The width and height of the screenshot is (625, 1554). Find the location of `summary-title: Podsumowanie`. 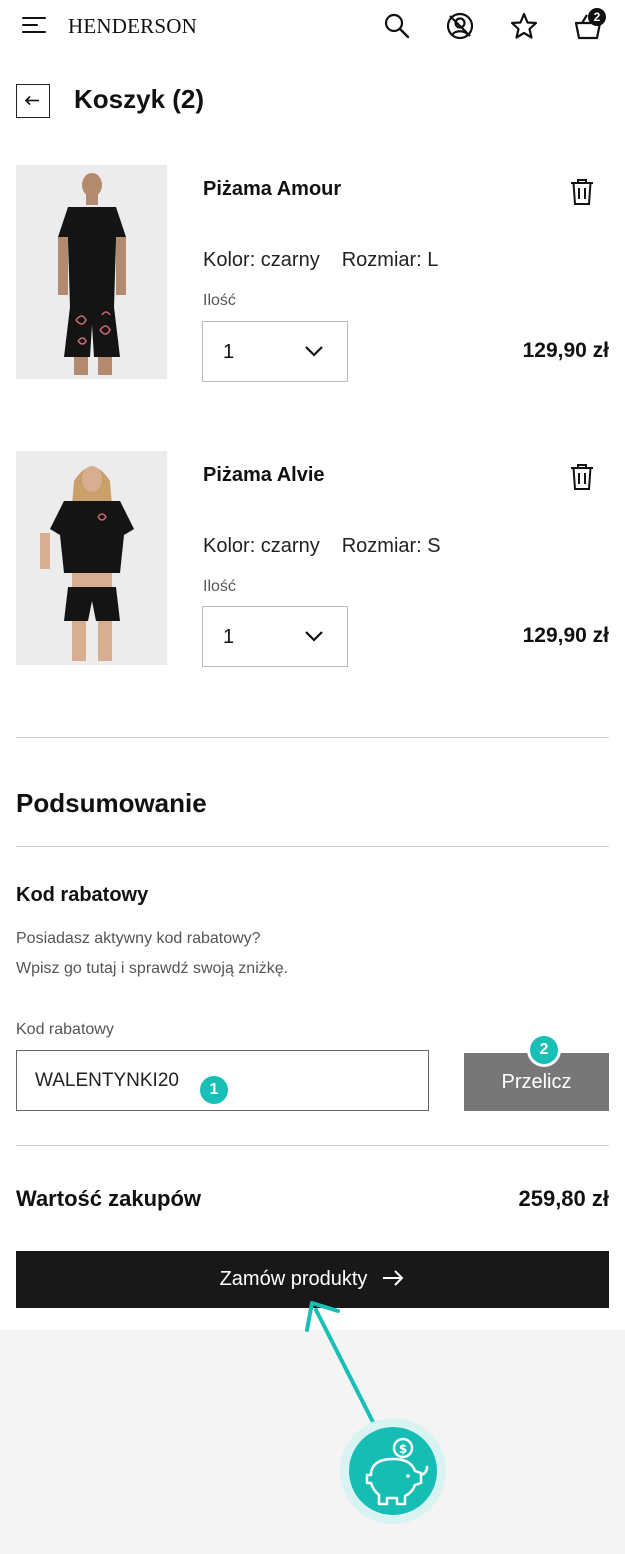

summary-title: Podsumowanie is located at coordinates (111, 803).